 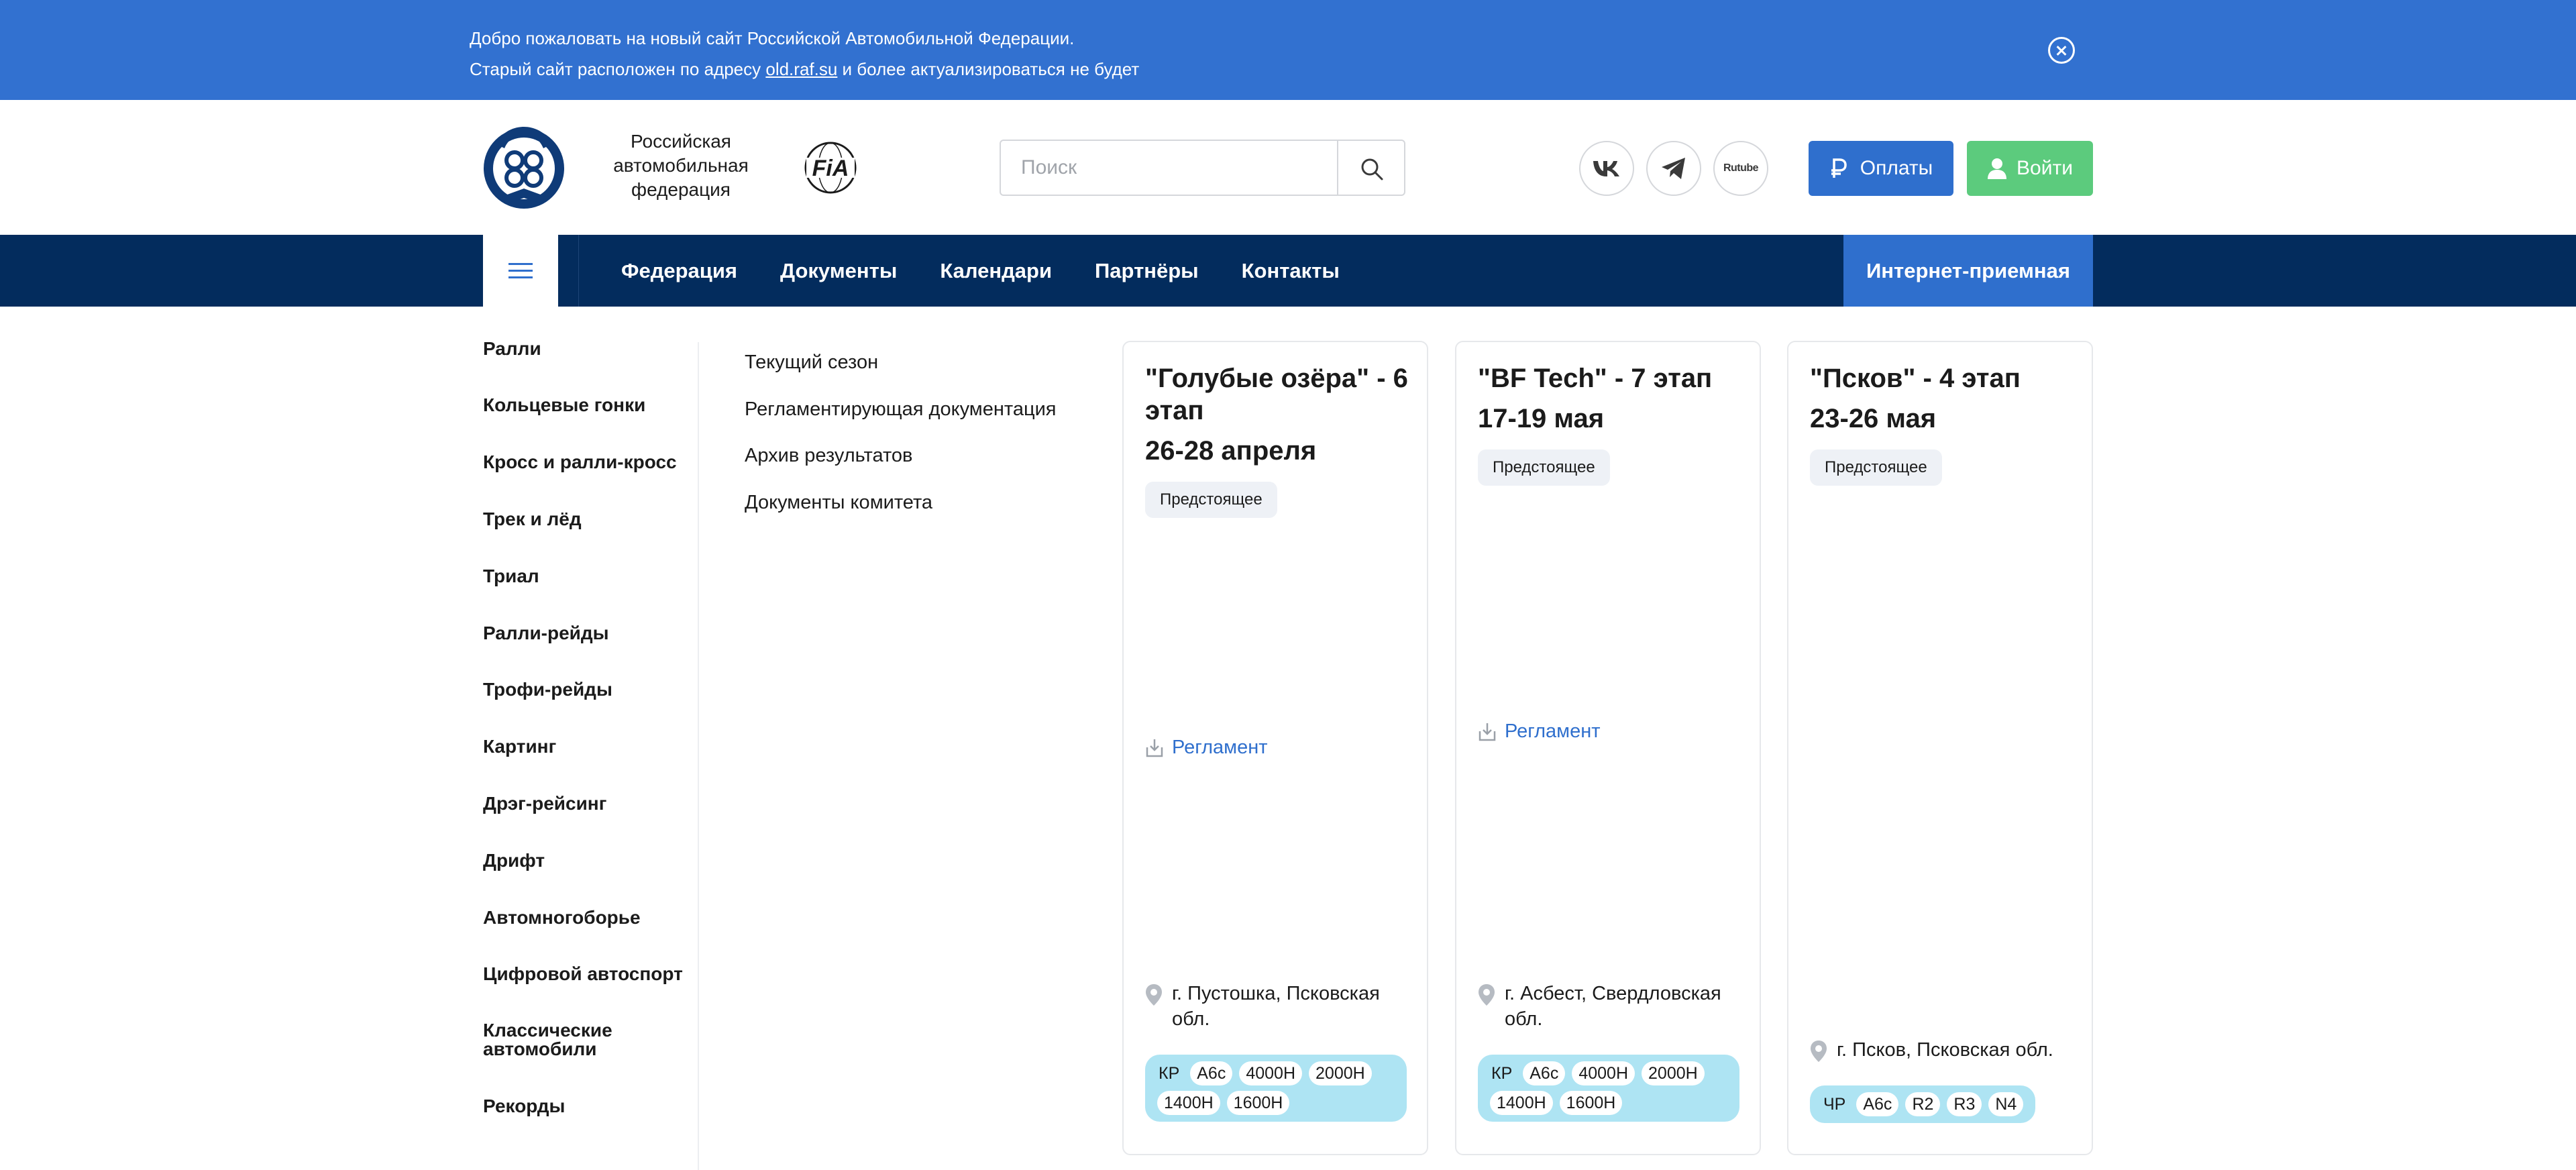 I want to click on submenu-regulations: Регламентирующая документация, so click(x=900, y=409).